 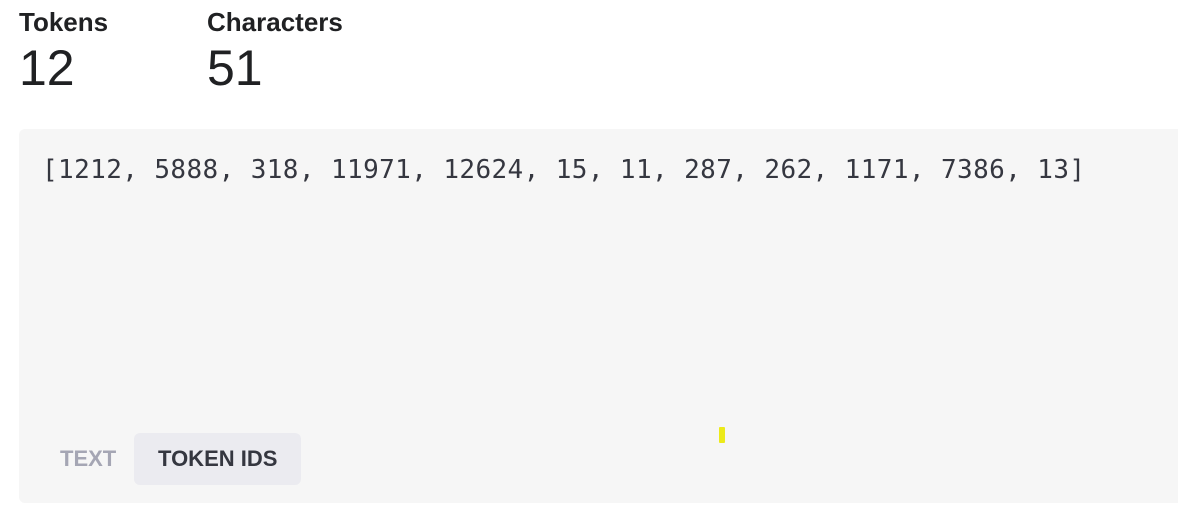 What do you see at coordinates (88, 459) in the screenshot?
I see `tab-text: TEXT` at bounding box center [88, 459].